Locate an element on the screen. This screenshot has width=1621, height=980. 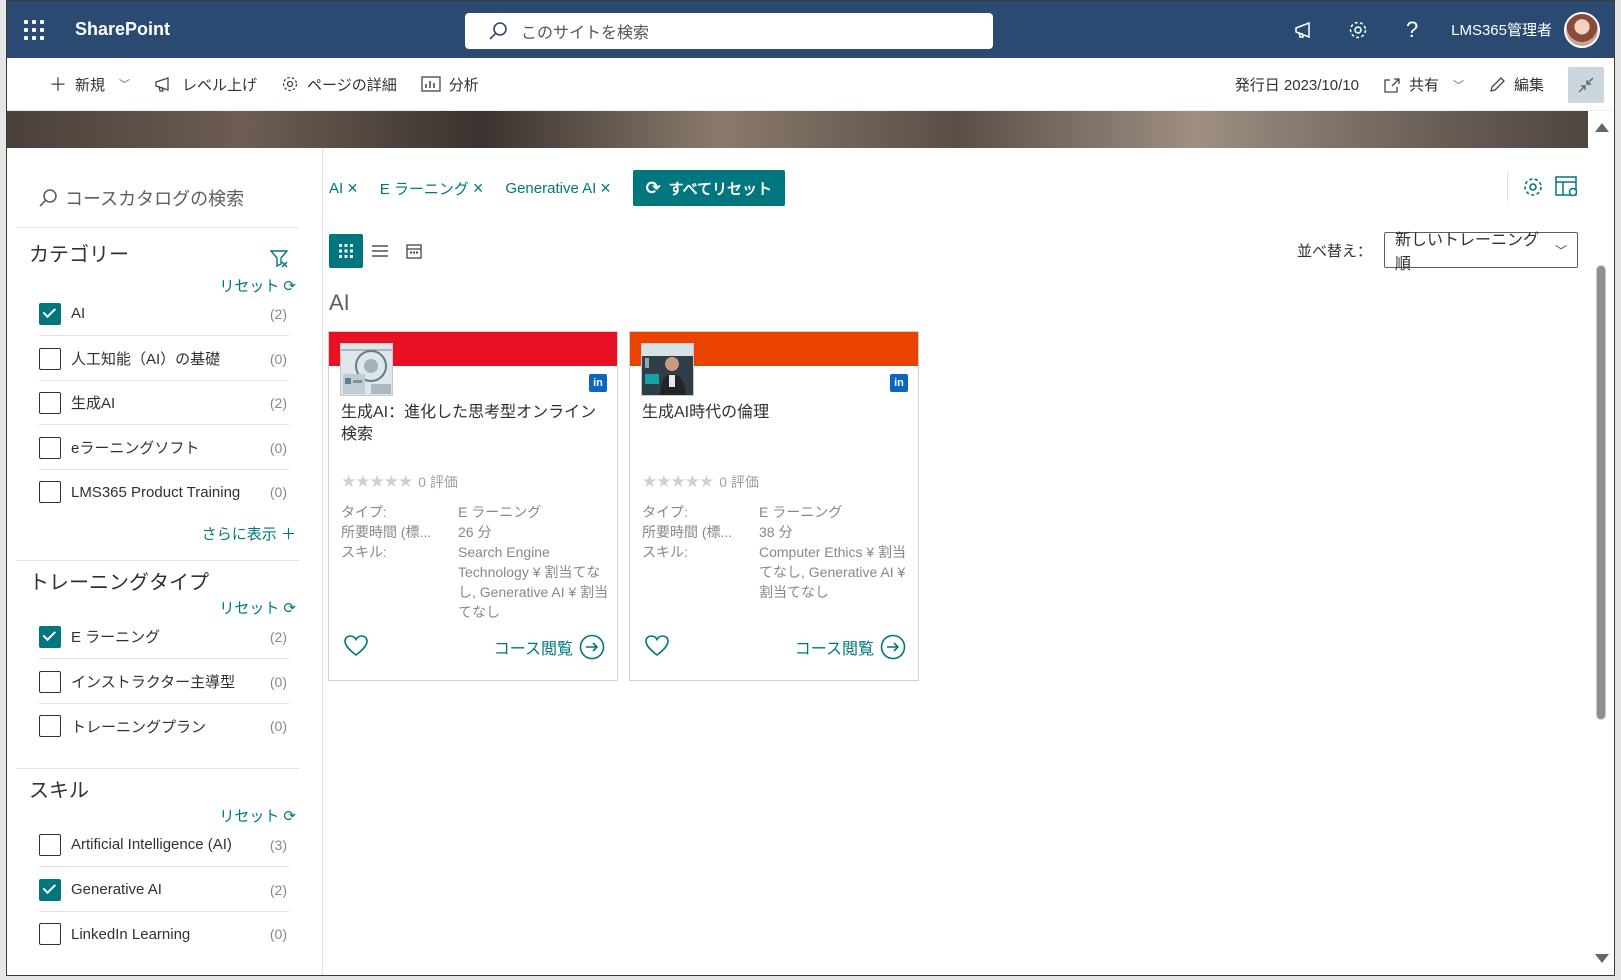
share-button: 共有 ﹀ is located at coordinates (1423, 84).